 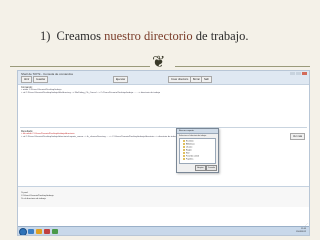 What do you see at coordinates (55, 231) in the screenshot?
I see `app-taskbar-icon` at bounding box center [55, 231].